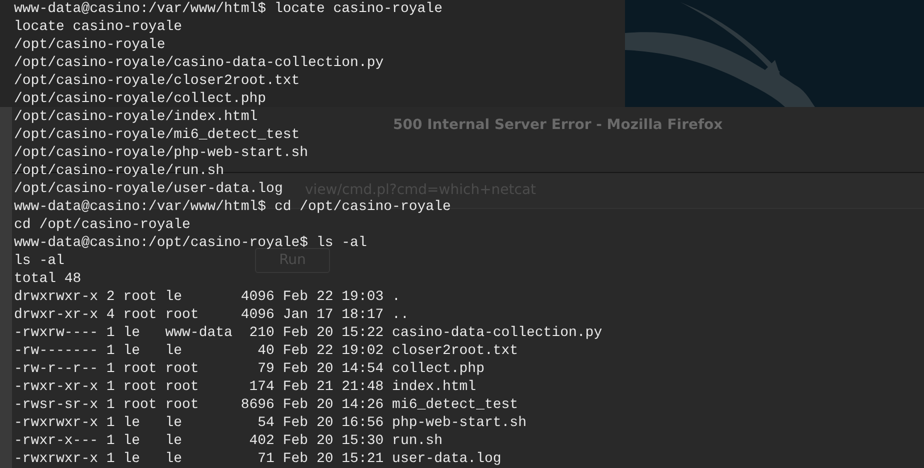 This screenshot has width=924, height=468. What do you see at coordinates (98, 27) in the screenshot?
I see `terminal-line: locate casino-royale` at bounding box center [98, 27].